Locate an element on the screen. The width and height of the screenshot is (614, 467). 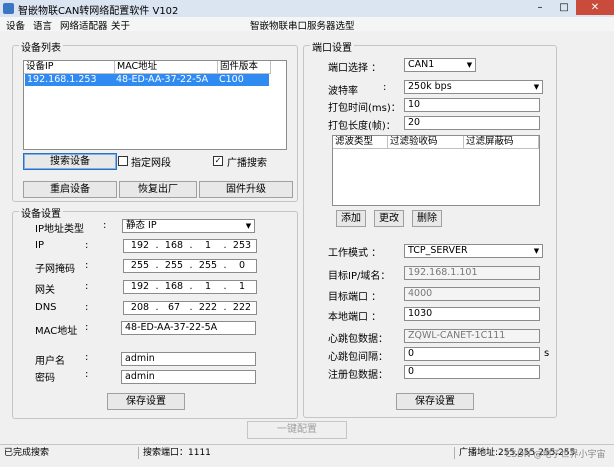
heartbeat-interval-unit: s is located at coordinates (547, 353).